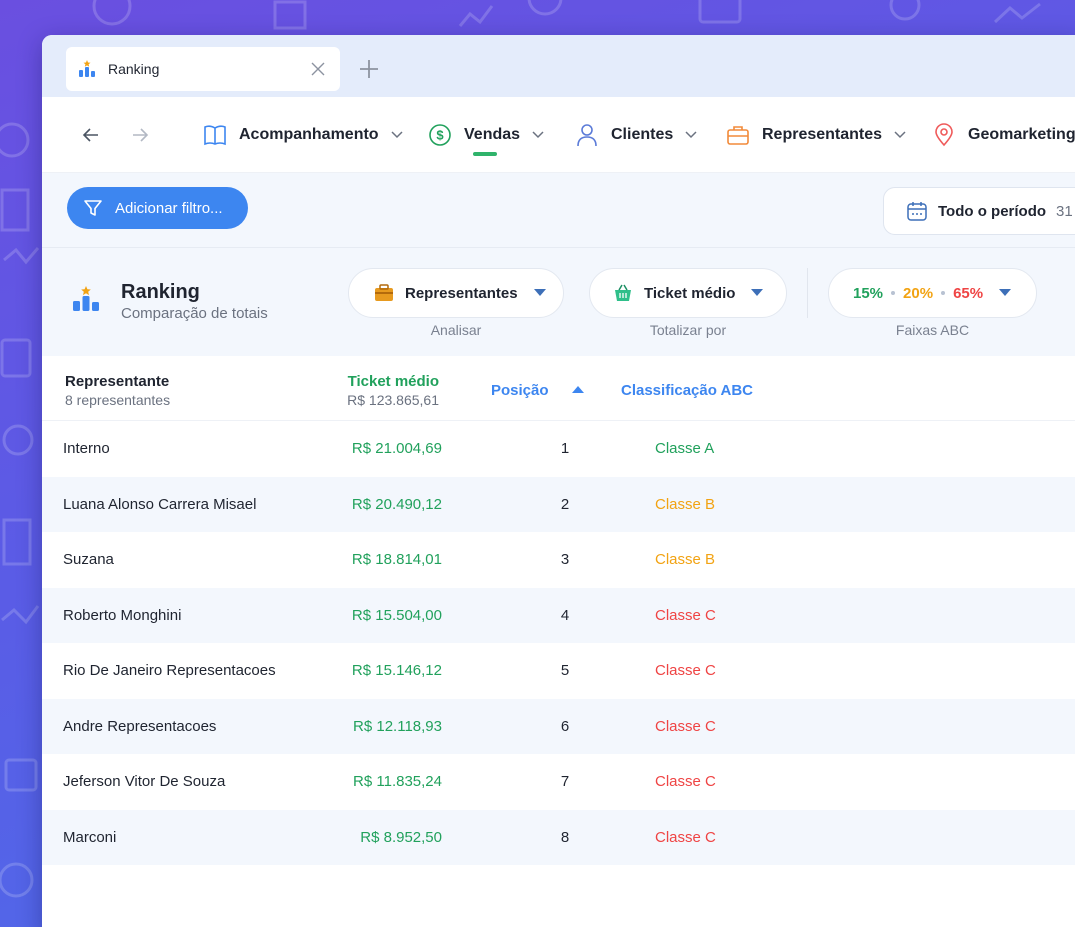 This screenshot has width=1075, height=927. Describe the element at coordinates (992, 211) in the screenshot. I see `period-label: Todo o período` at that location.